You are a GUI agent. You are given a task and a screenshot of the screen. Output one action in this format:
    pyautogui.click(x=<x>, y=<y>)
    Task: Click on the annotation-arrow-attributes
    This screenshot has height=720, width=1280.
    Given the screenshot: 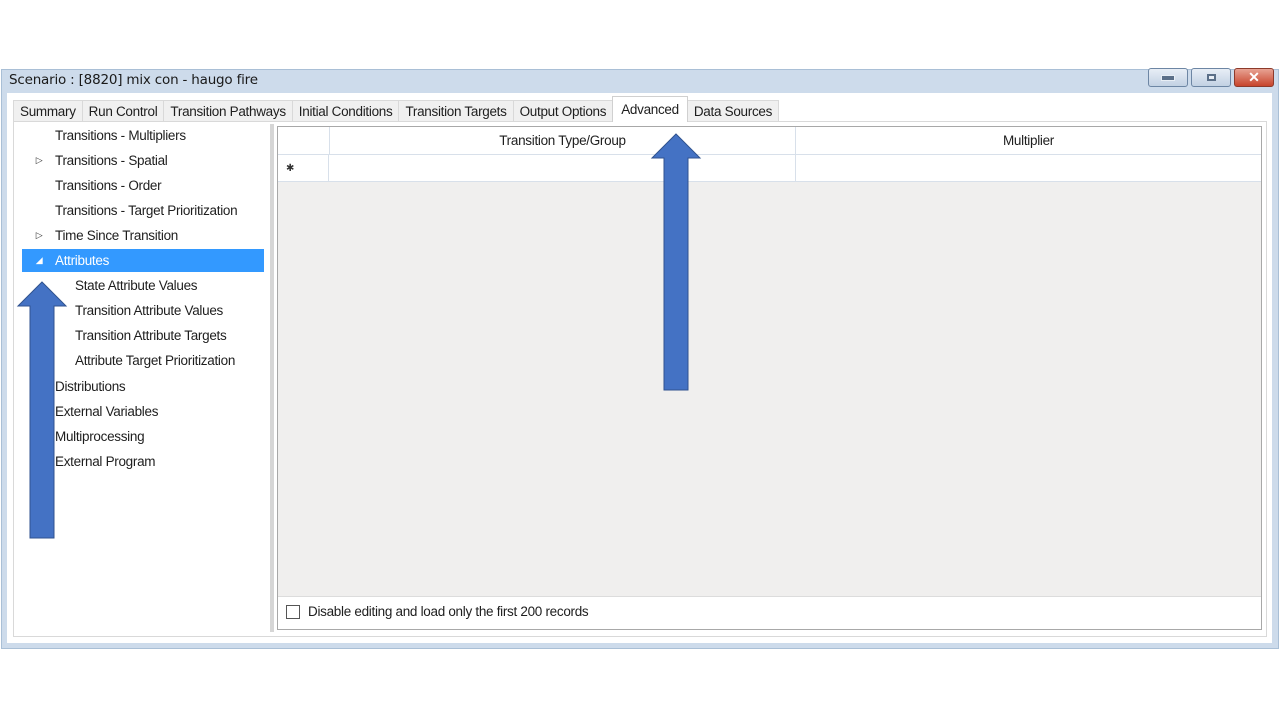 What is the action you would take?
    pyautogui.click(x=42, y=410)
    